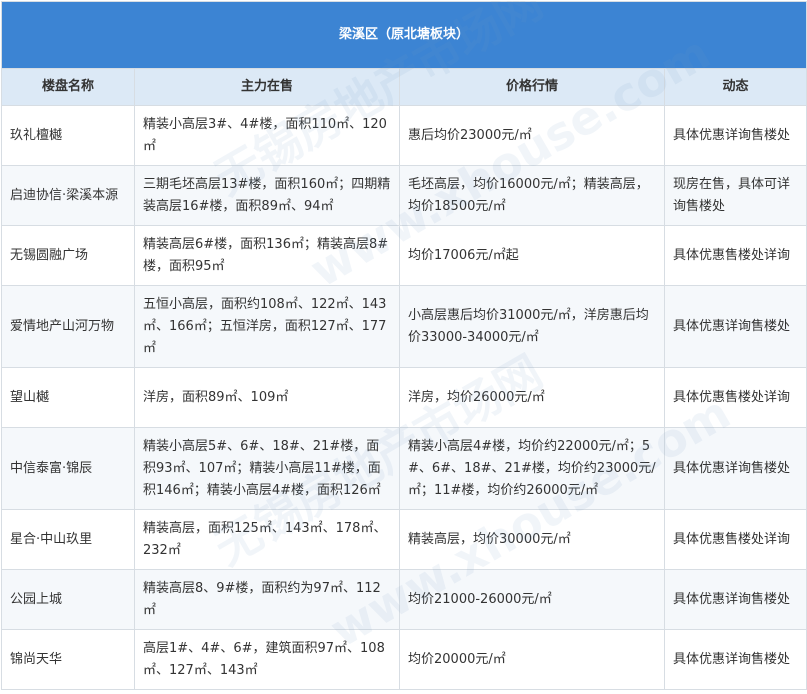 This screenshot has height=694, width=807. Describe the element at coordinates (68, 539) in the screenshot. I see `property-name: 星合·中山玖里` at that location.